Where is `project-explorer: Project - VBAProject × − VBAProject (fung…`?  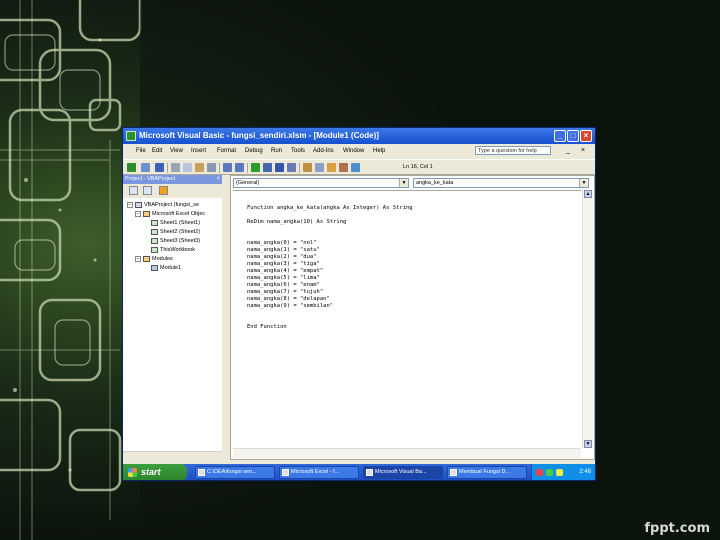 project-explorer: Project - VBAProject × − VBAProject (fung… is located at coordinates (173, 317).